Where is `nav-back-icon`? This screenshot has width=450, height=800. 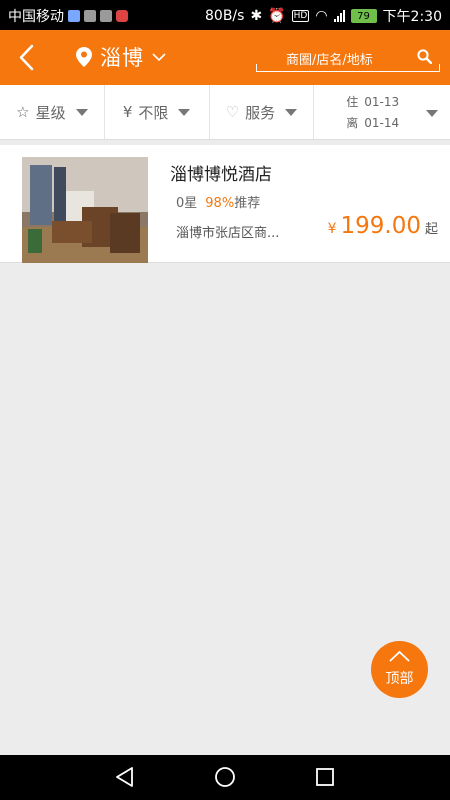 nav-back-icon is located at coordinates (125, 777).